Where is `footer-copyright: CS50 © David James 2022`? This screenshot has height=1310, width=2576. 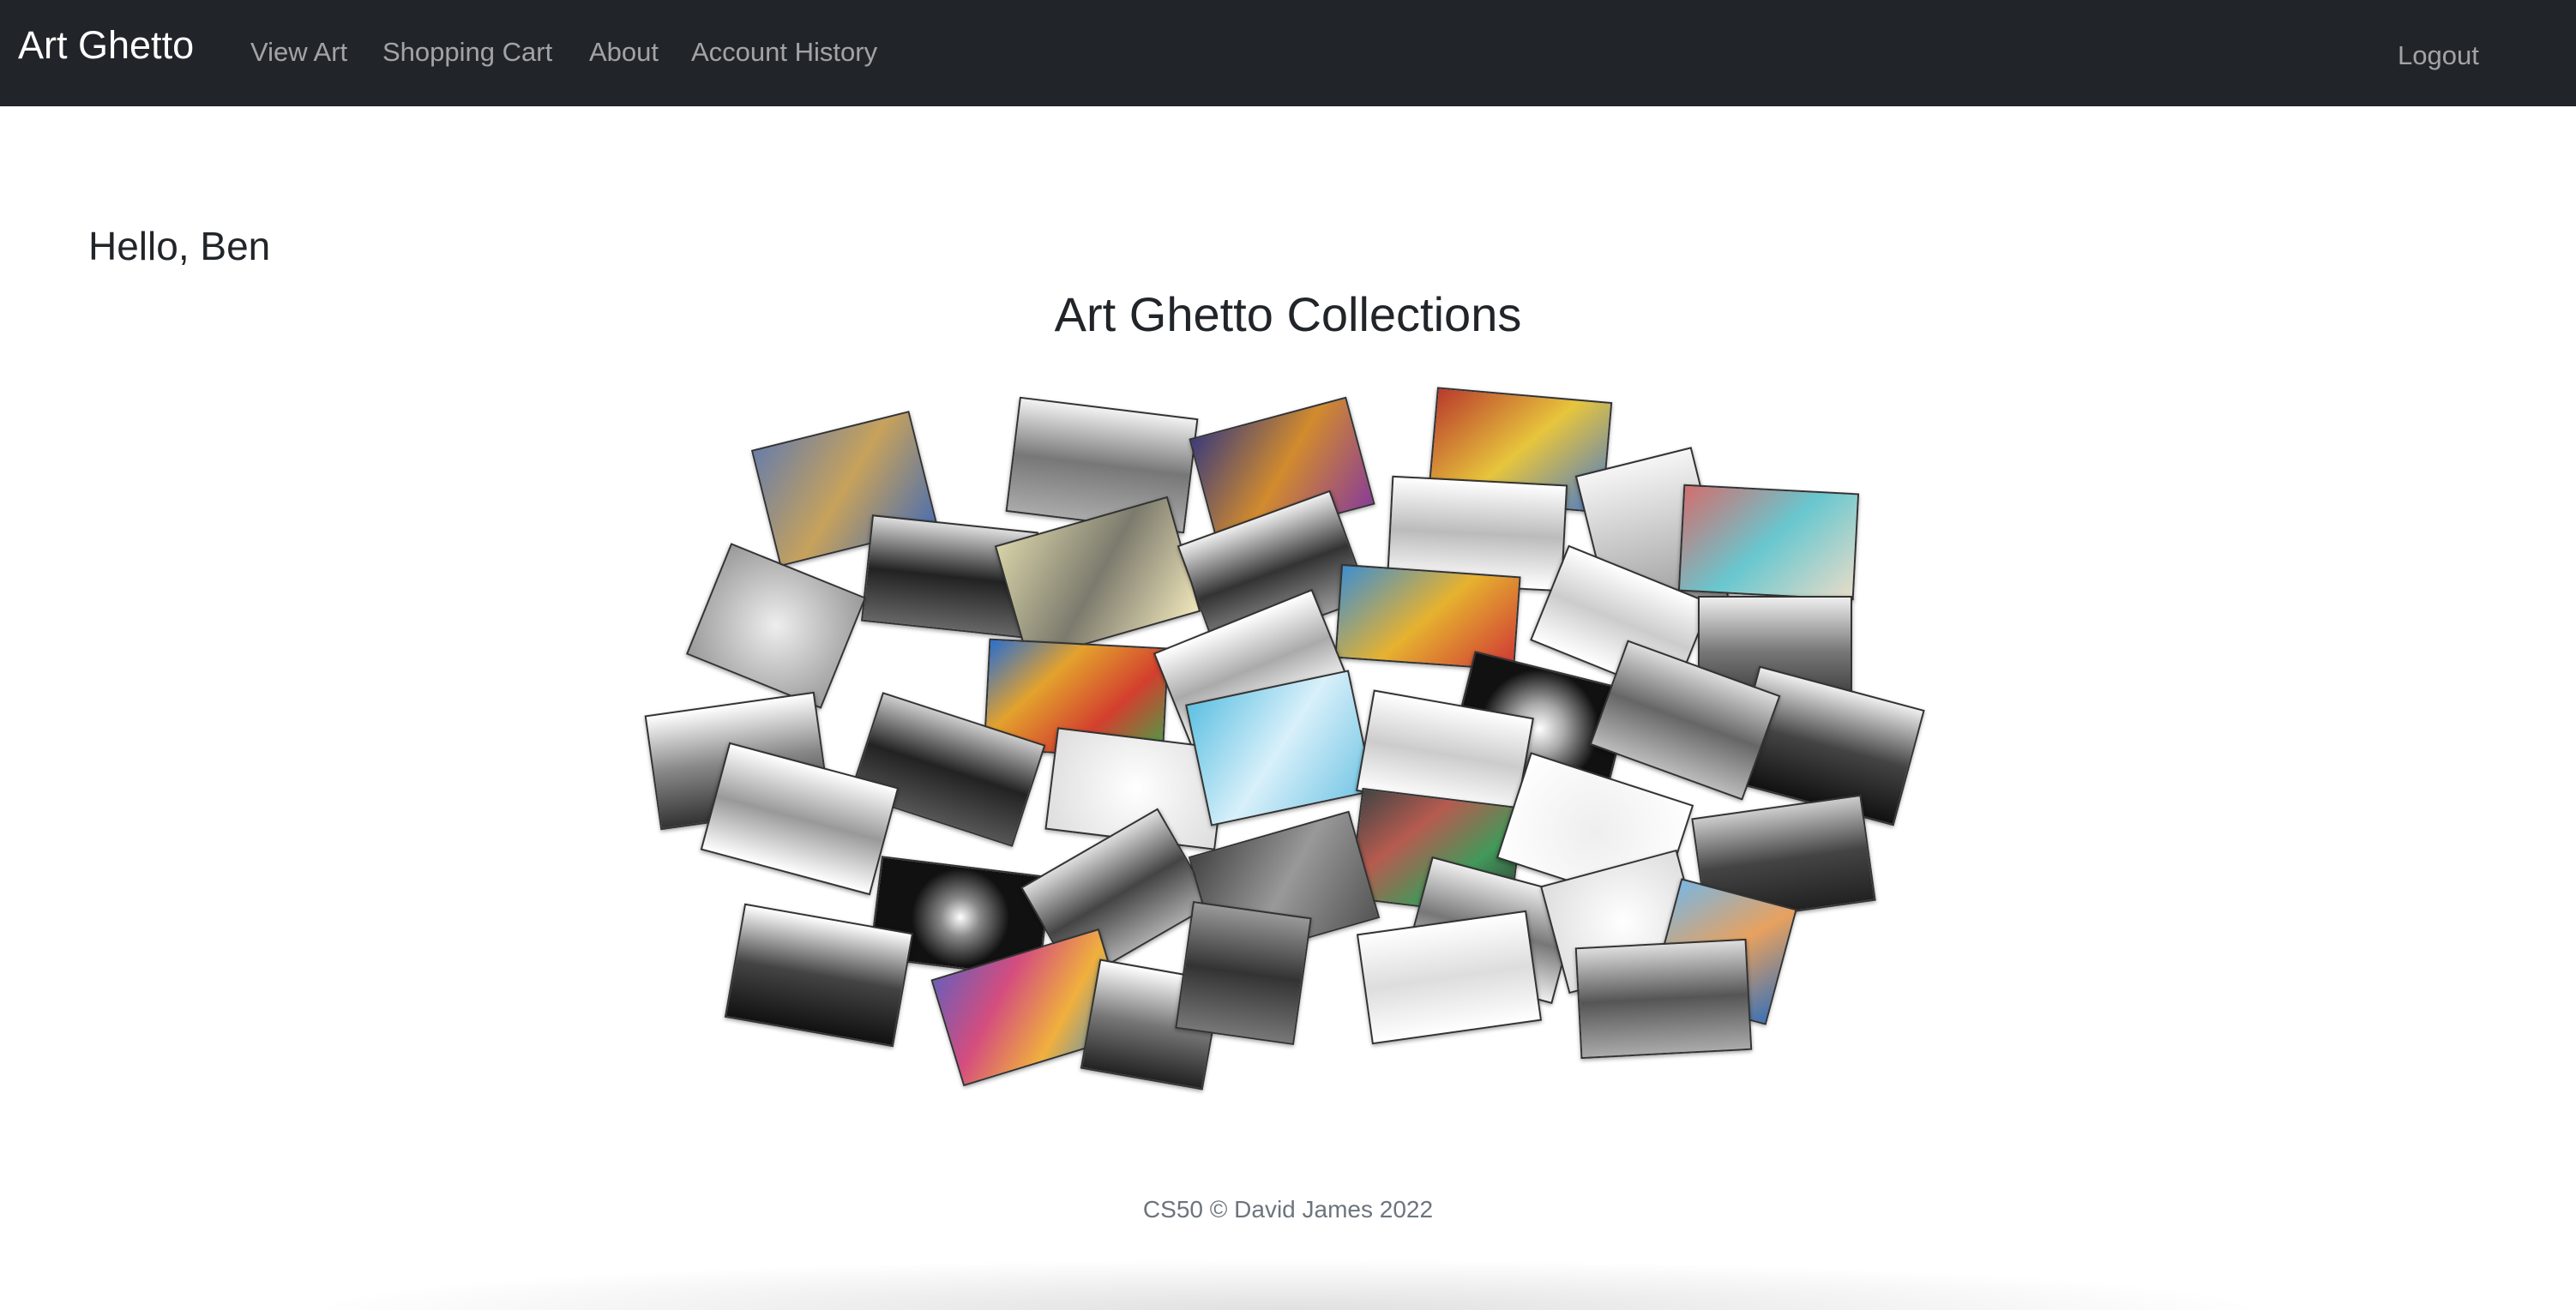
footer-copyright: CS50 © David James 2022 is located at coordinates (1288, 1209).